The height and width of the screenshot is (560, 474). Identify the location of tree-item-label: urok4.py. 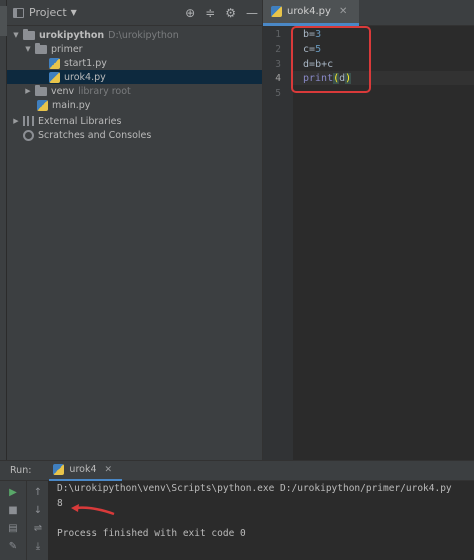
(85, 77).